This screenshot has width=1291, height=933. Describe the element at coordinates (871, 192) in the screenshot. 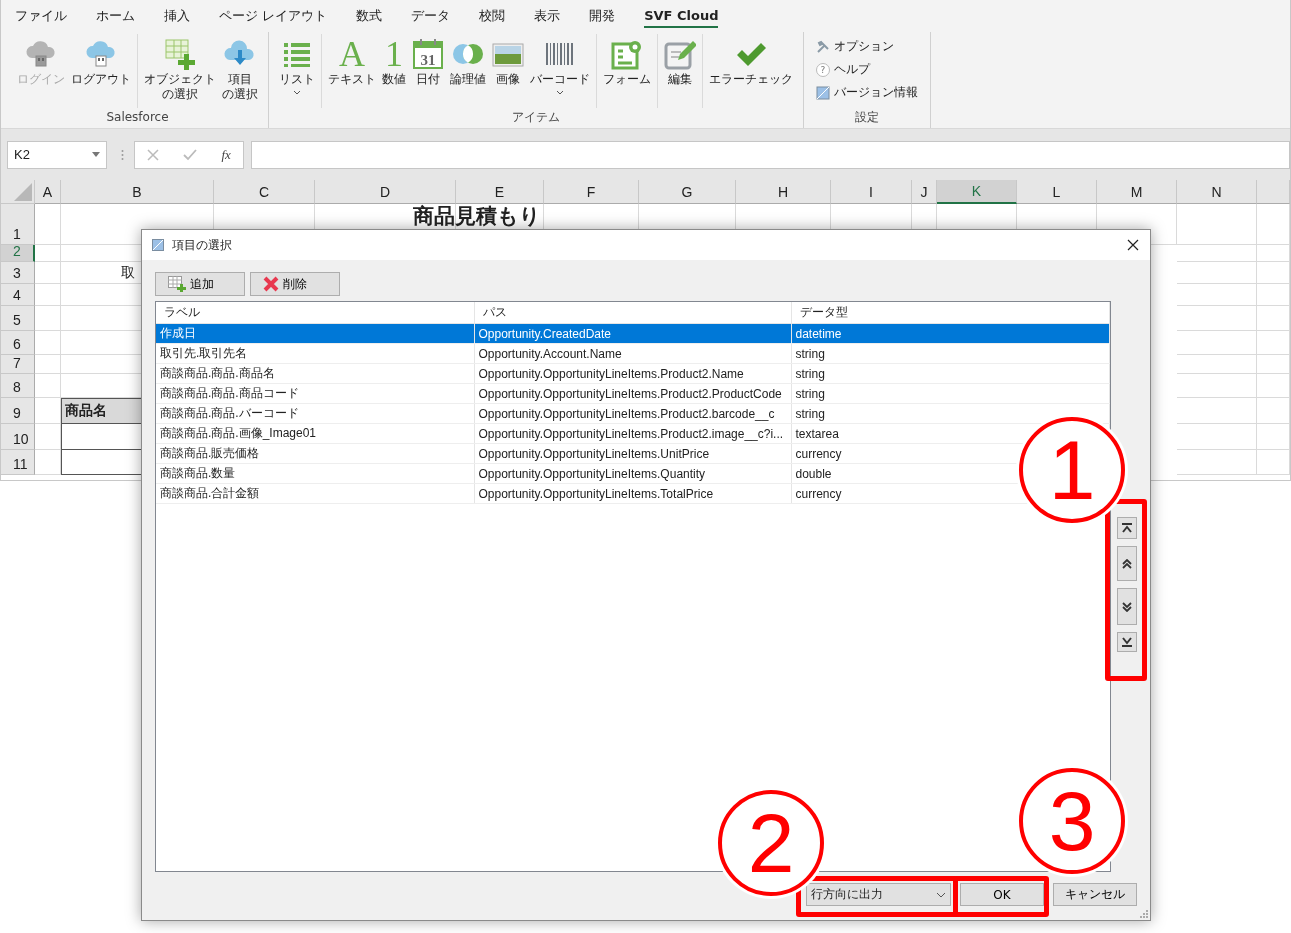

I see `column-header: I` at that location.